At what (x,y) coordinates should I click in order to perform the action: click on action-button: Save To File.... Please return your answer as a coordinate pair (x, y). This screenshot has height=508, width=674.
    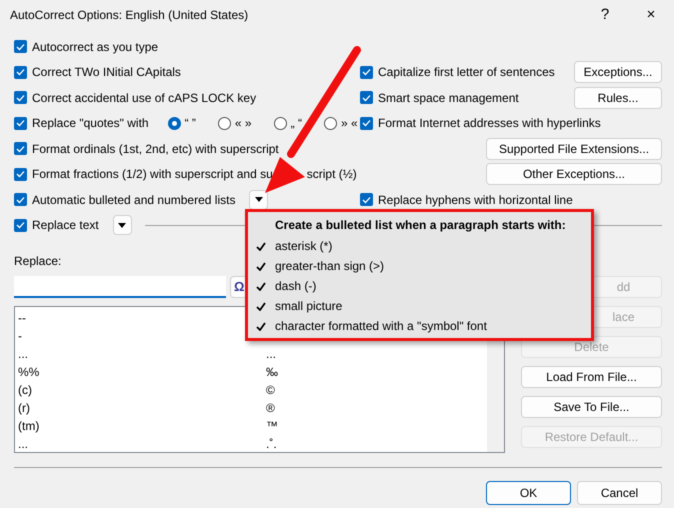
    Looking at the image, I should click on (591, 407).